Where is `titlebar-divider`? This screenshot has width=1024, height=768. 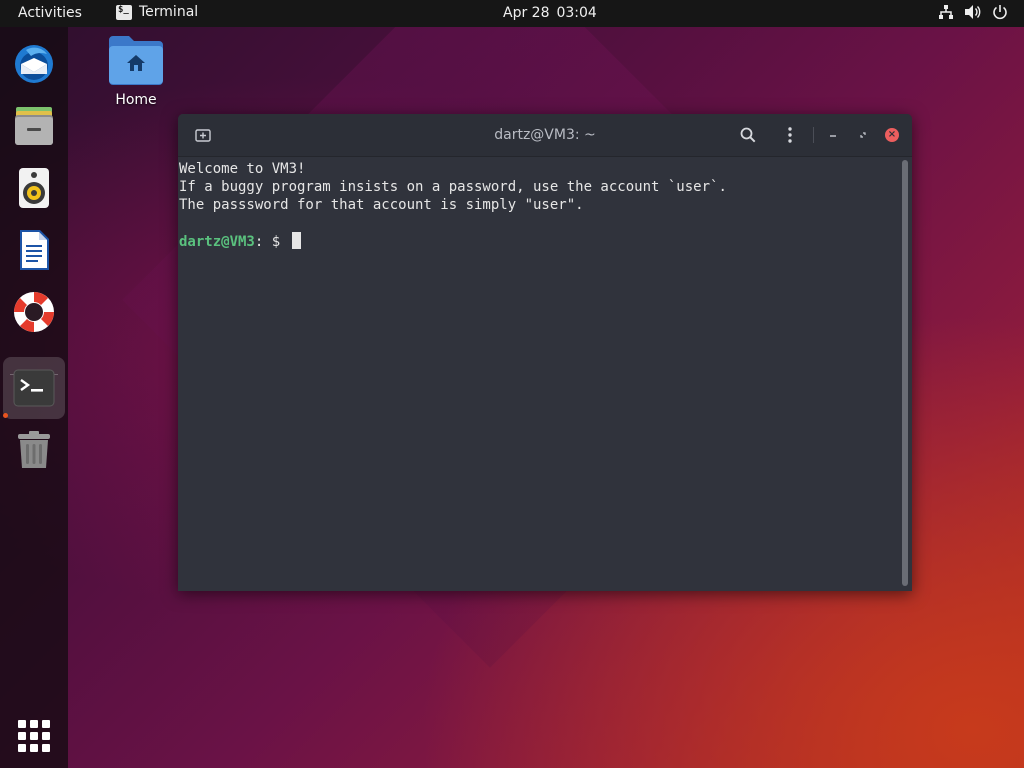 titlebar-divider is located at coordinates (813, 135).